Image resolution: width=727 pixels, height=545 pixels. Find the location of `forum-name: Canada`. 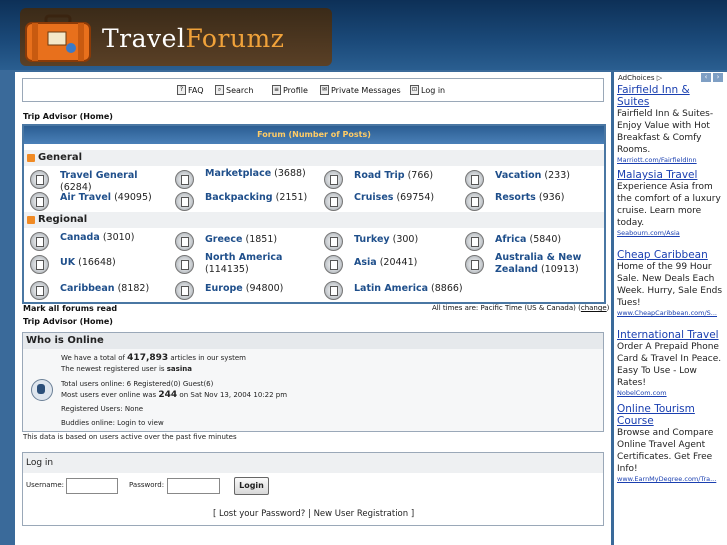

forum-name: Canada is located at coordinates (80, 237).